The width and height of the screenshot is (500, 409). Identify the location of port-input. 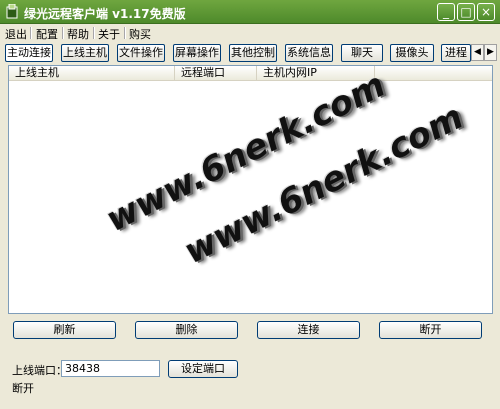
(110, 368).